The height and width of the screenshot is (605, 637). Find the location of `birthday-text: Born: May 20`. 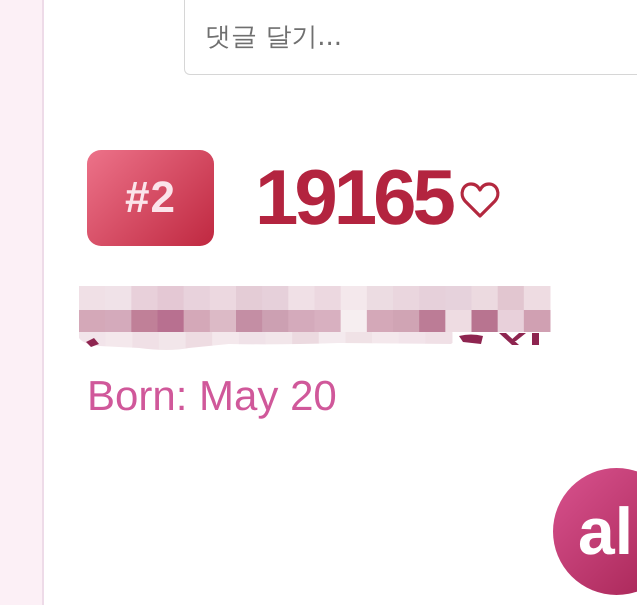

birthday-text: Born: May 20 is located at coordinates (212, 396).